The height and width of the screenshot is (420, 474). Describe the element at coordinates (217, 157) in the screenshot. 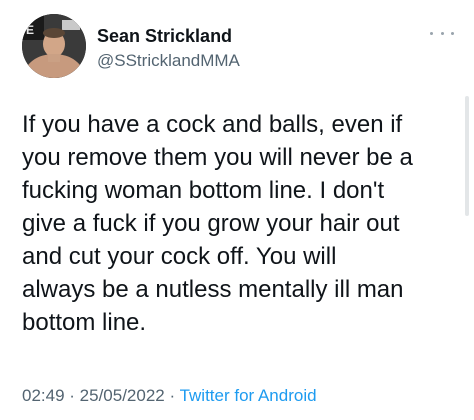

I see `tweet-text-line: you remove them you will never be a` at that location.